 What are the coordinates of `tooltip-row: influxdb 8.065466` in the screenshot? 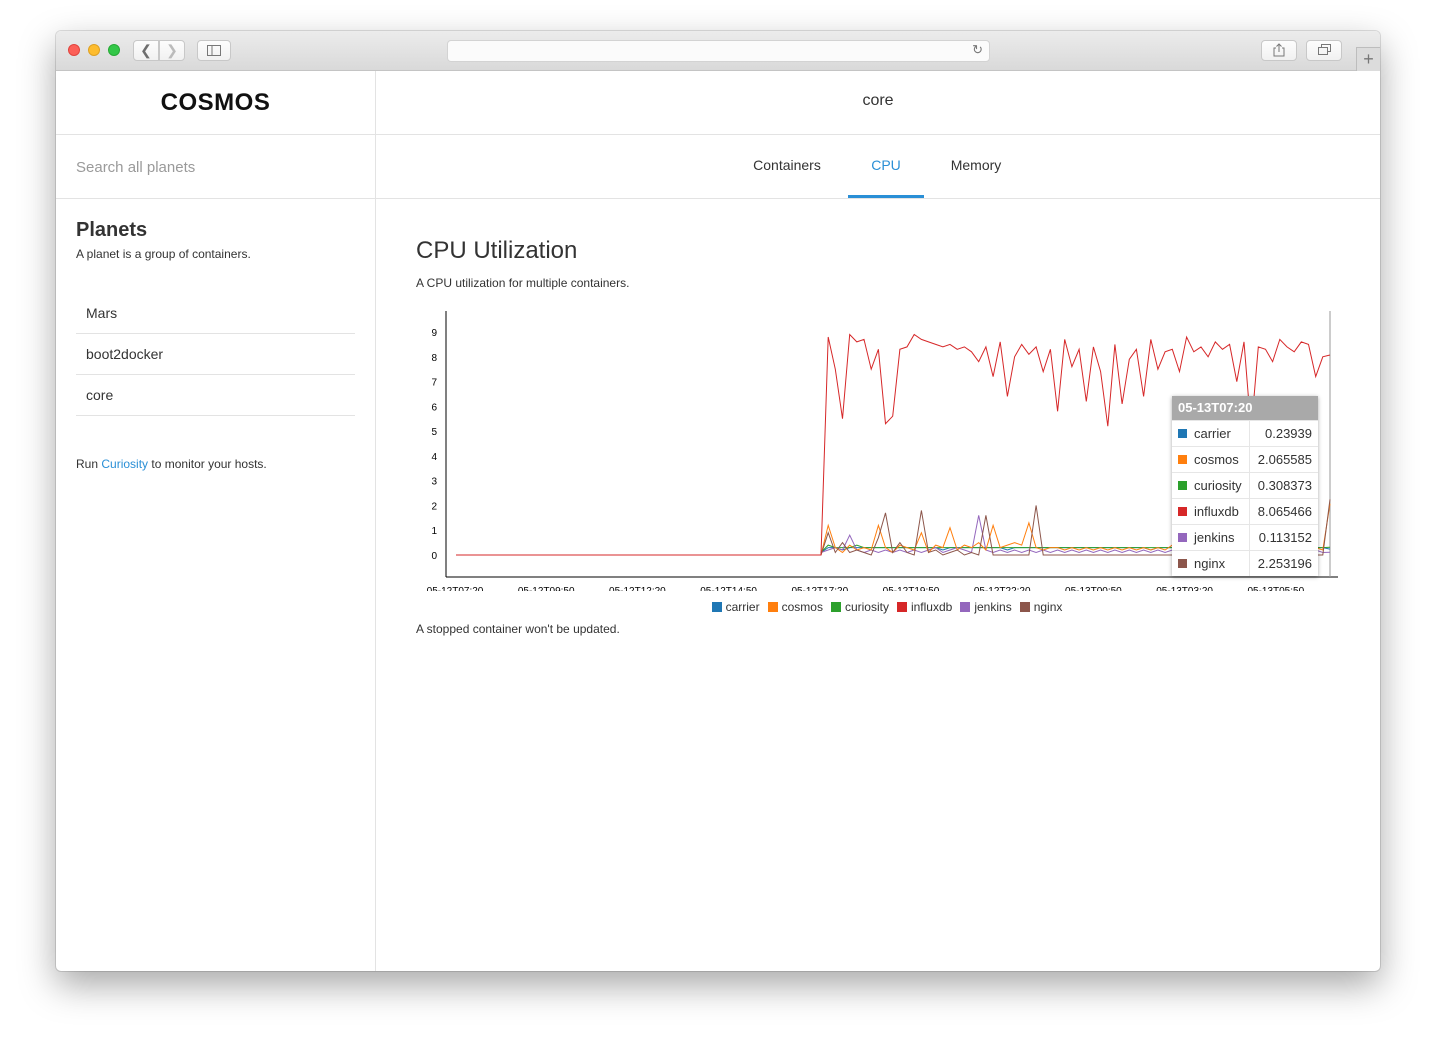 It's located at (1245, 511).